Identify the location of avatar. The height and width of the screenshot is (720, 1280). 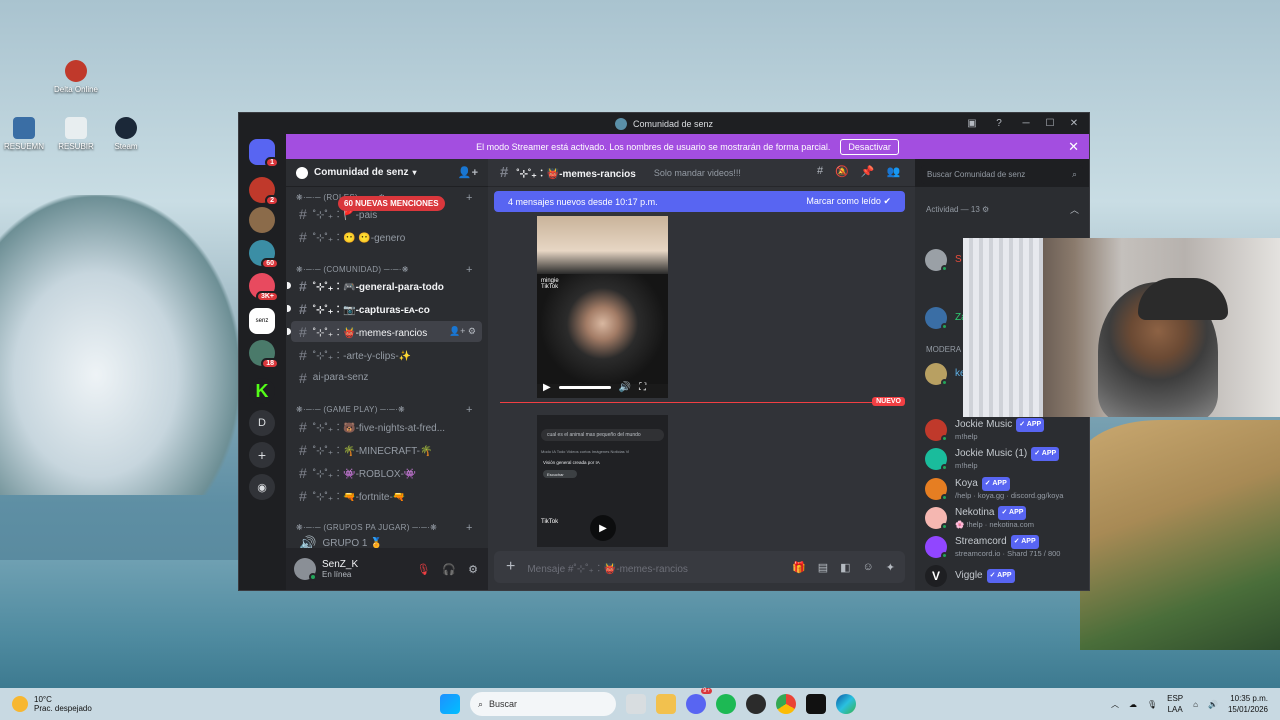
(305, 569).